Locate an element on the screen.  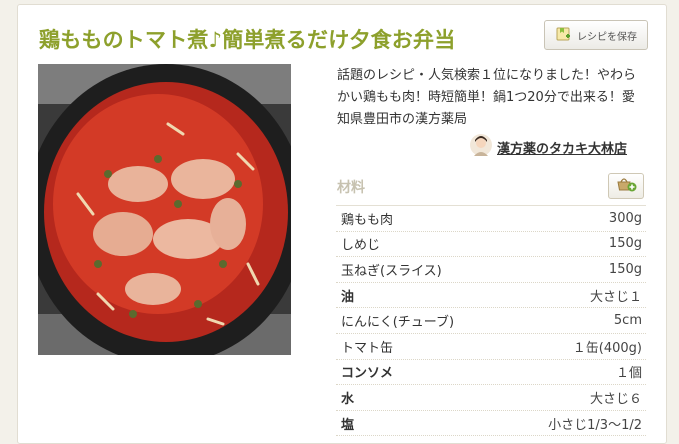
save-recipe-button: レシピを保存 is located at coordinates (596, 35).